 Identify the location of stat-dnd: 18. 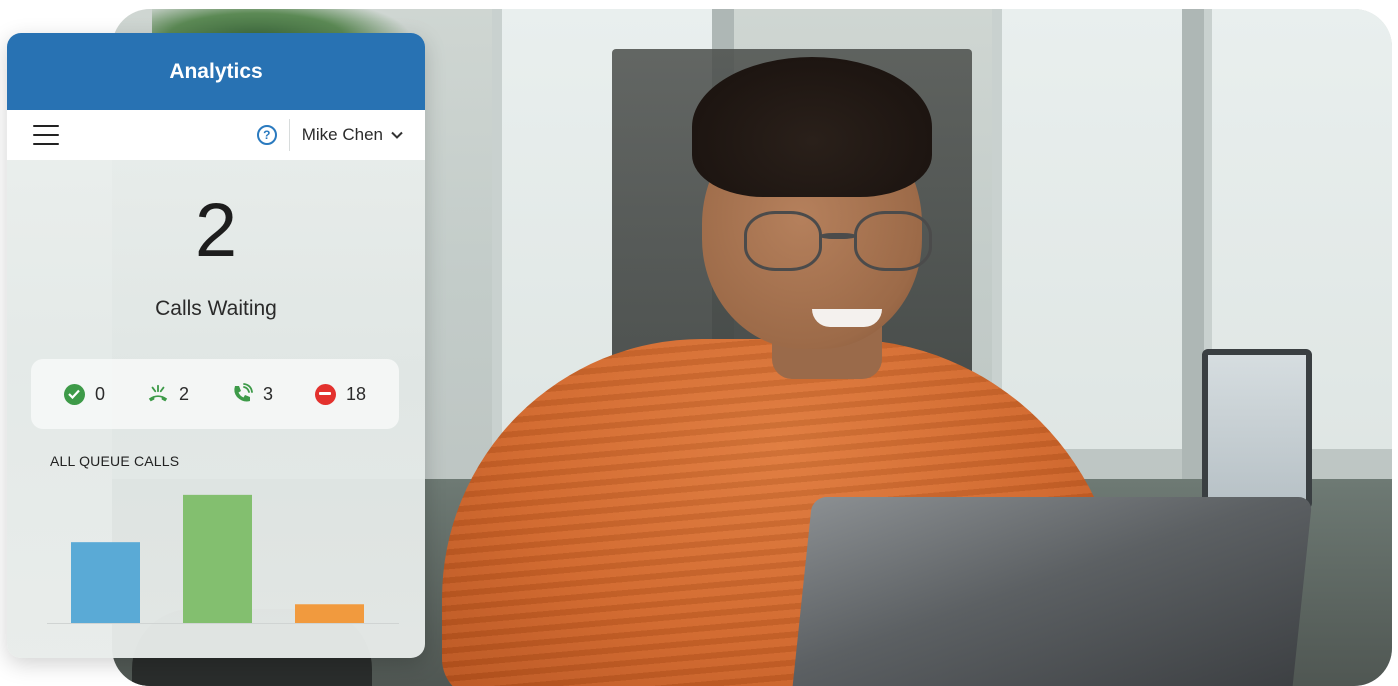
(340, 394).